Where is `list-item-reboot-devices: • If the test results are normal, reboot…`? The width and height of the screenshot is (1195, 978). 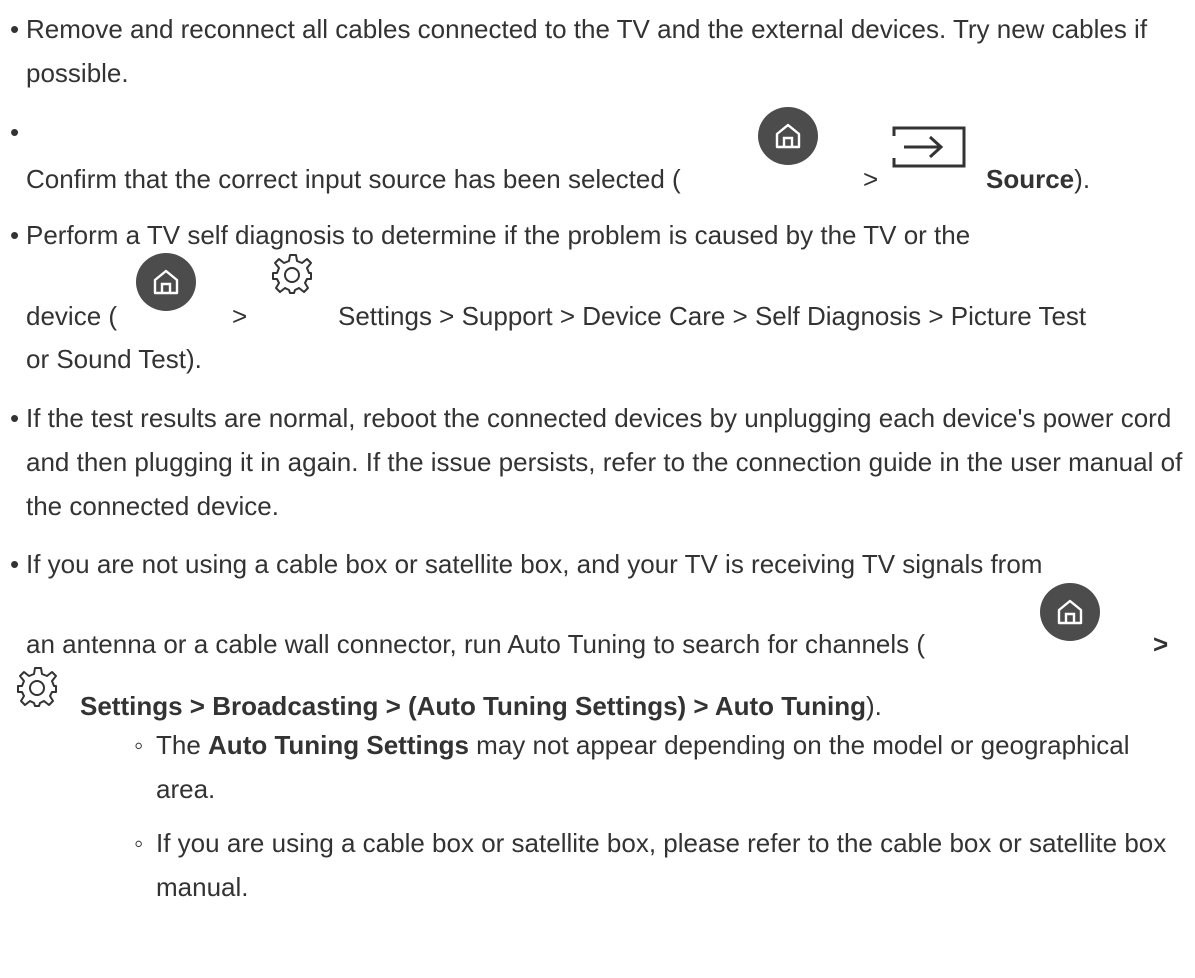
list-item-reboot-devices: • If the test results are normal, reboot… is located at coordinates (599, 466).